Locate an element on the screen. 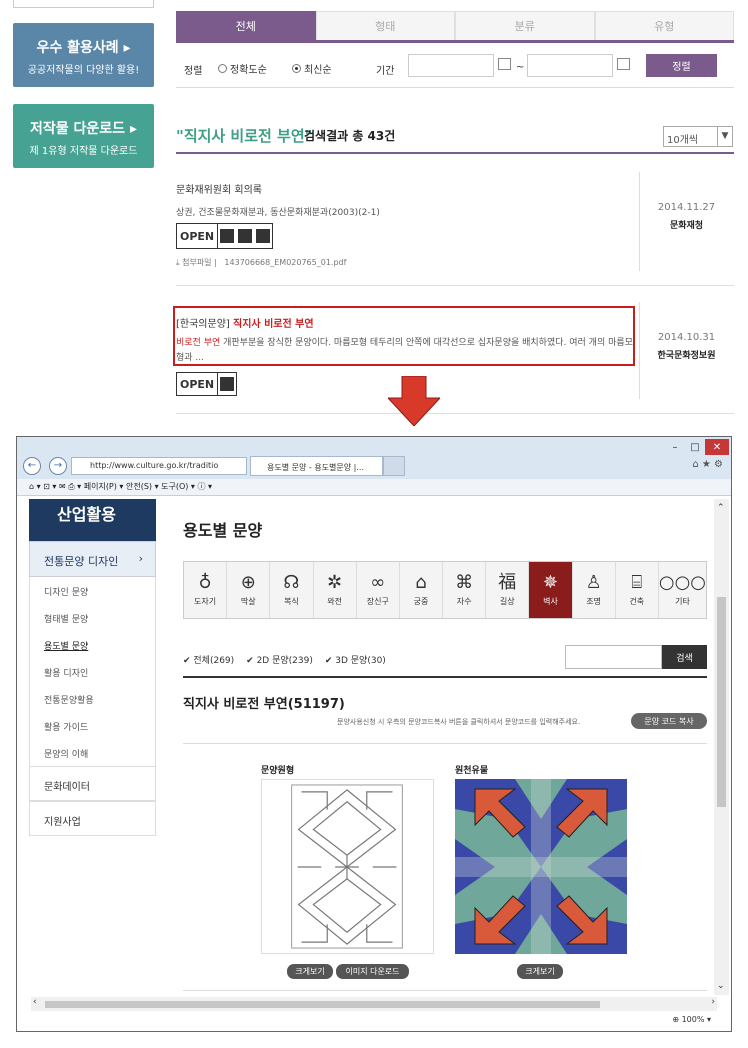 This screenshot has width=748, height=1048. banner-best-cases: 우수 활용사례 ▸ 공공저작물의 다양한 활용! is located at coordinates (83, 55).